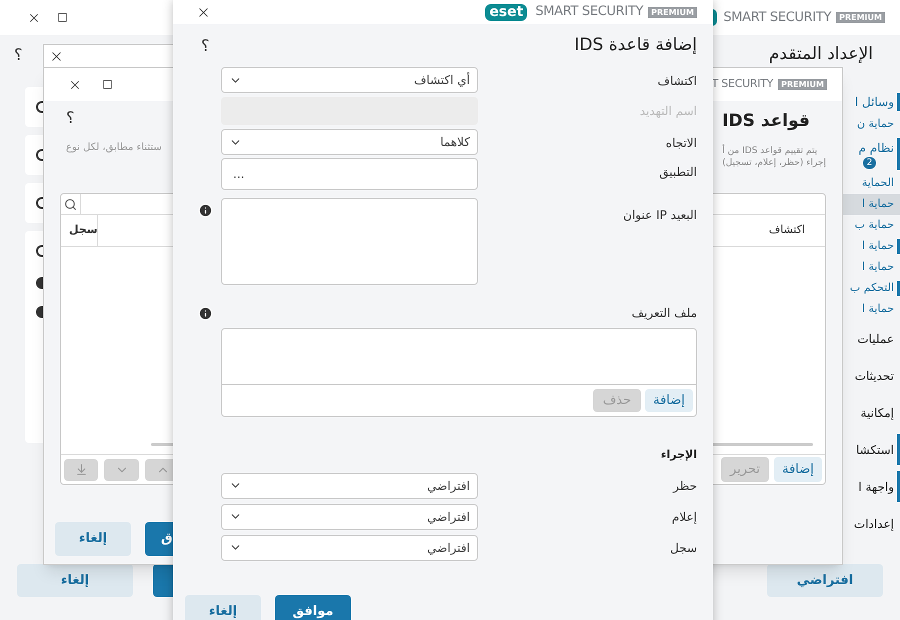  What do you see at coordinates (676, 81) in the screenshot?
I see `field-label: اكتشاف` at bounding box center [676, 81].